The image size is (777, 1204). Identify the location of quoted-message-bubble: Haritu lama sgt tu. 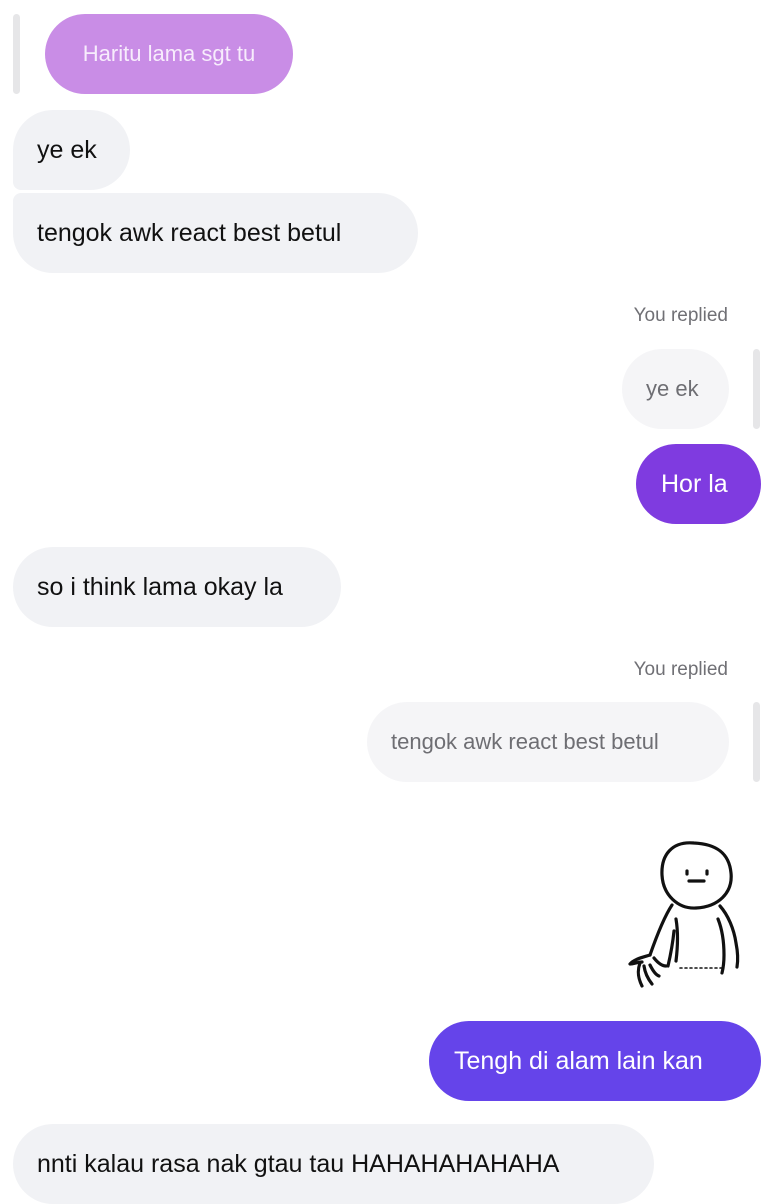
(169, 54).